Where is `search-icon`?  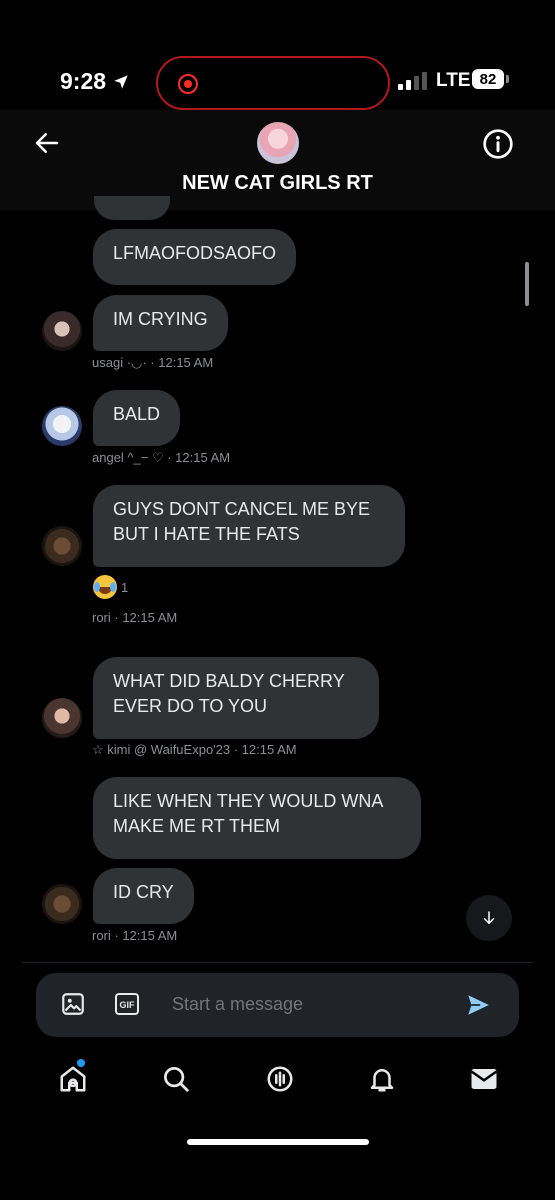
search-icon is located at coordinates (176, 1079).